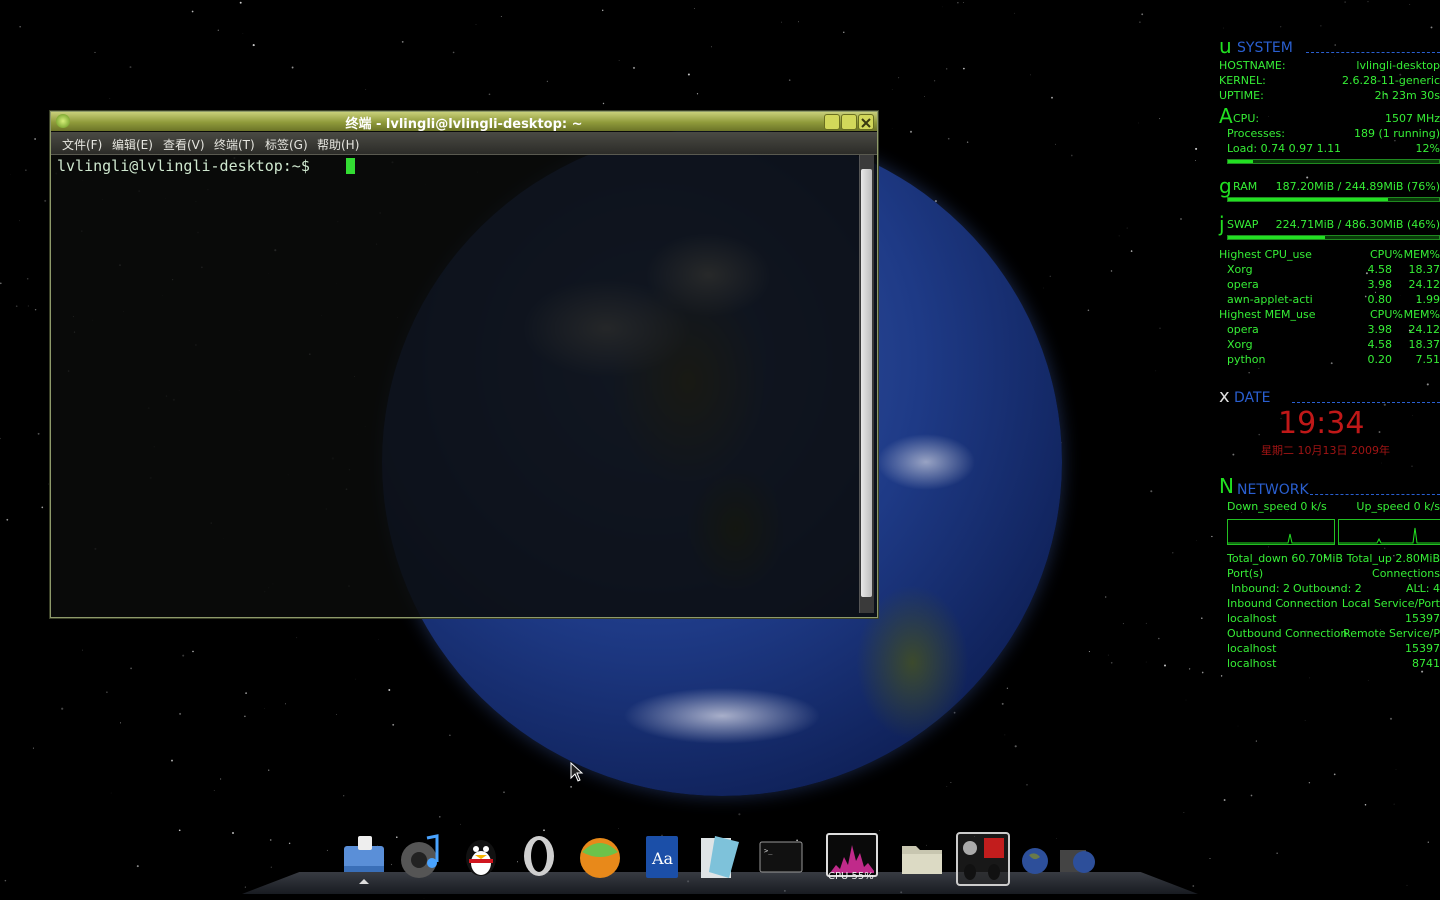  I want to click on ports-label: Port(s), so click(1245, 573).